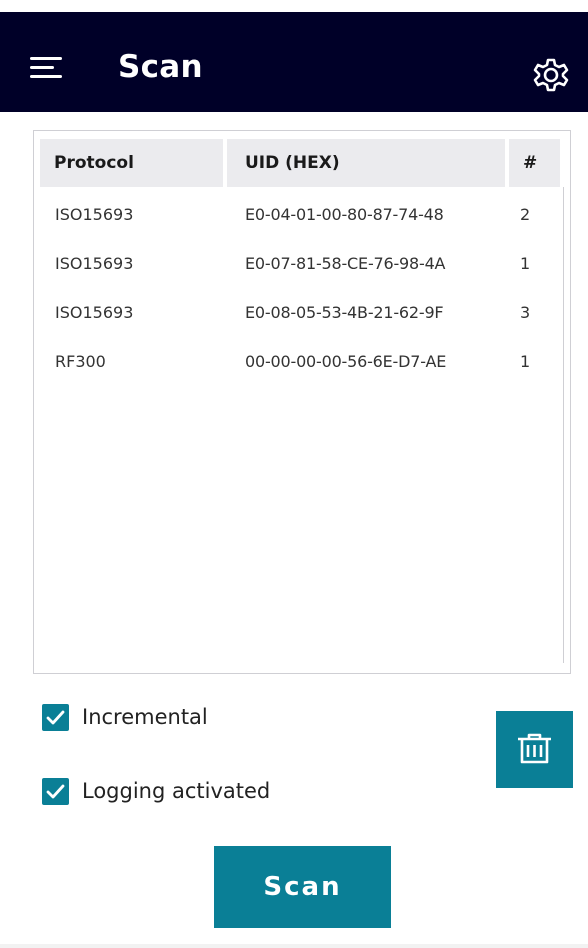 The width and height of the screenshot is (588, 948). Describe the element at coordinates (80, 361) in the screenshot. I see `cell-protocol: RF300` at that location.